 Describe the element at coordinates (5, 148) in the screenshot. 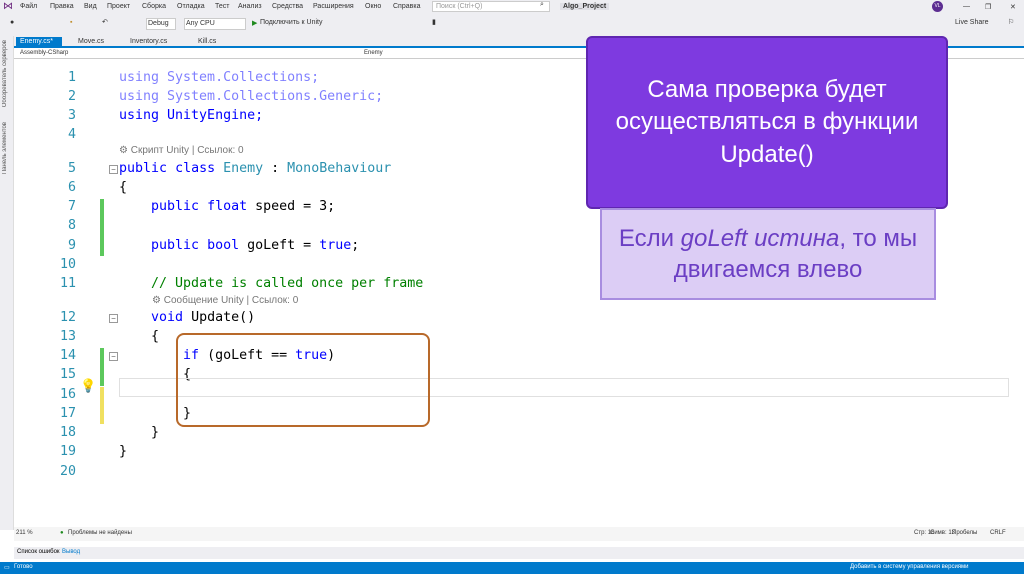

I see `toolbox-tab: Панель элементов` at that location.